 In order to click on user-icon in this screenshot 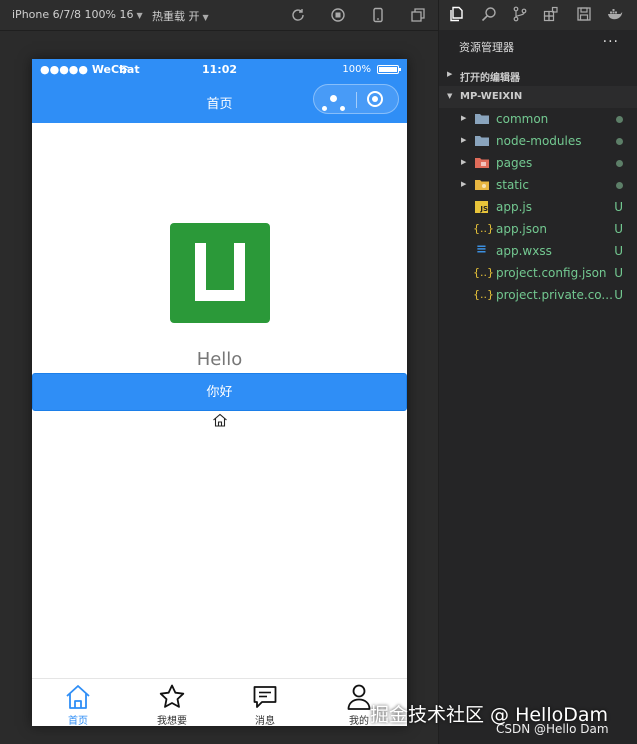, I will do `click(359, 697)`.